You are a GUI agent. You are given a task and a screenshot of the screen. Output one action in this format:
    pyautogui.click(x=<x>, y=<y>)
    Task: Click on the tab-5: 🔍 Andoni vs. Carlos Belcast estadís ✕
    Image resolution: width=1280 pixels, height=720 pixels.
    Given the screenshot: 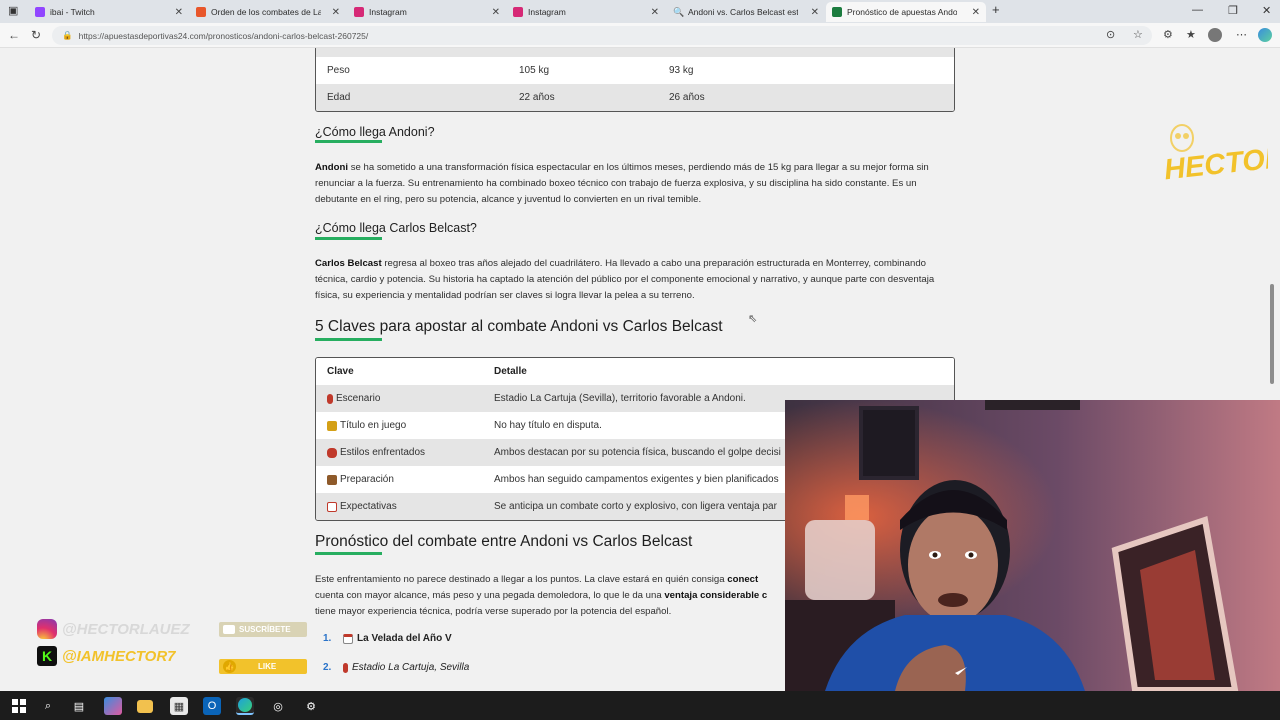 What is the action you would take?
    pyautogui.click(x=746, y=12)
    